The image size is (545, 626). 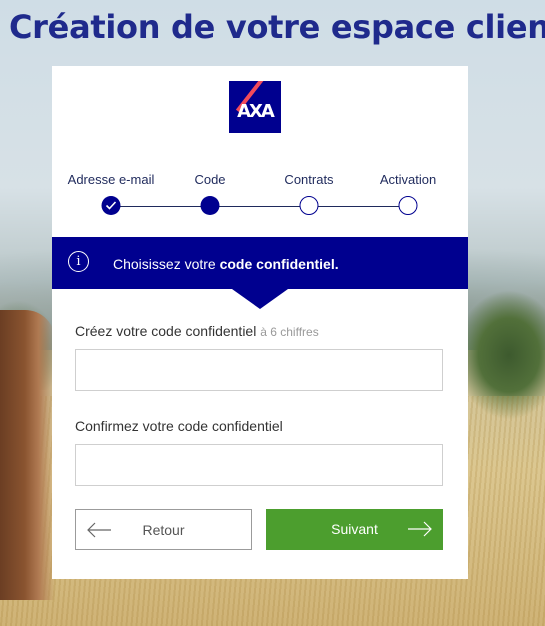 I want to click on axa-logo: AXA, so click(x=255, y=107).